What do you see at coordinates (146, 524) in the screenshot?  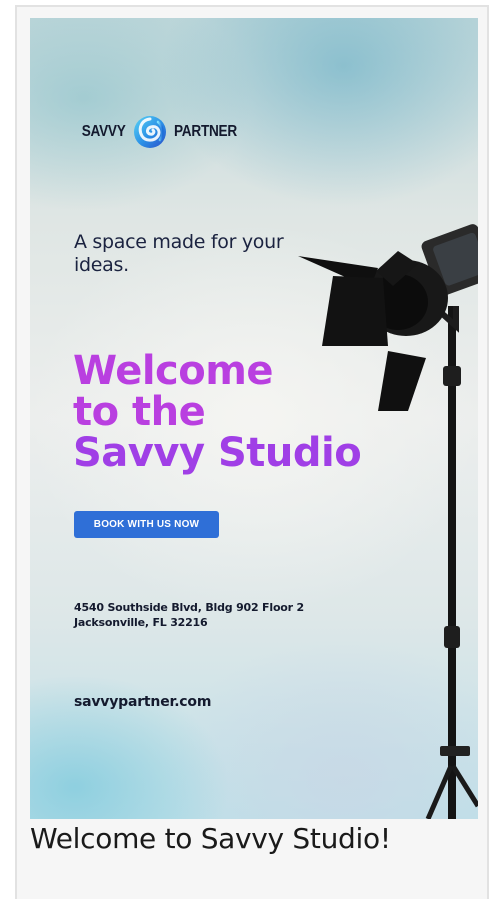 I see `book-with-us-button: BOOK WITH US NOW` at bounding box center [146, 524].